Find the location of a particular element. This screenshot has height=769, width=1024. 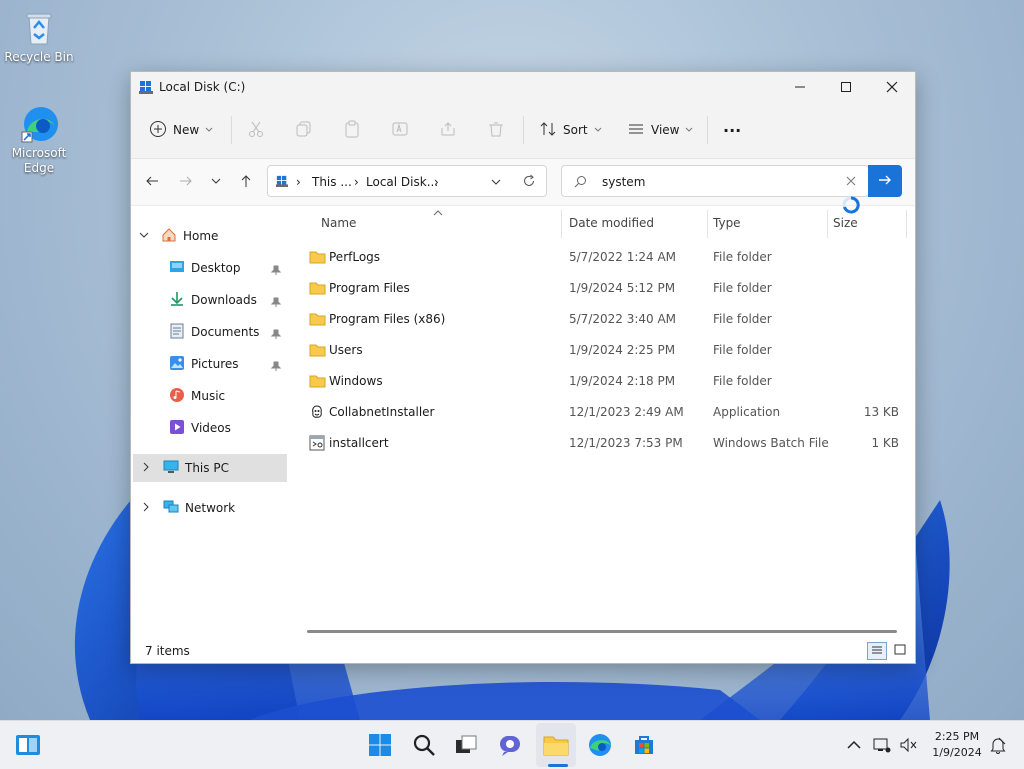

details-view-button is located at coordinates (877, 651).